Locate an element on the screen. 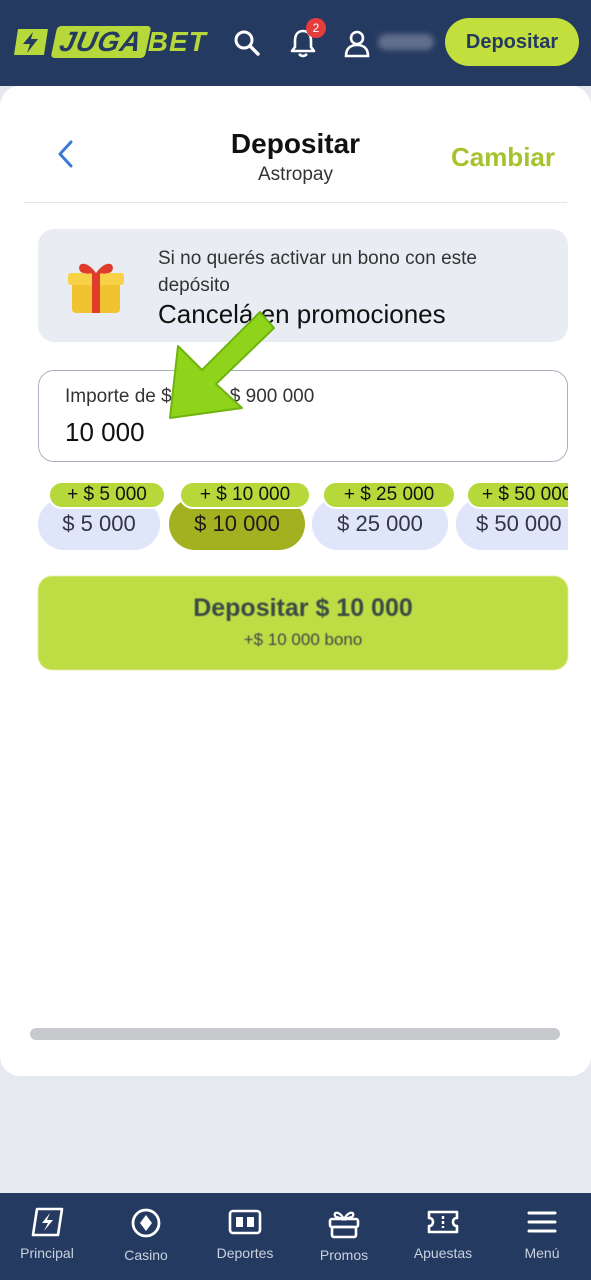 The width and height of the screenshot is (591, 1280). chip-icon is located at coordinates (146, 1223).